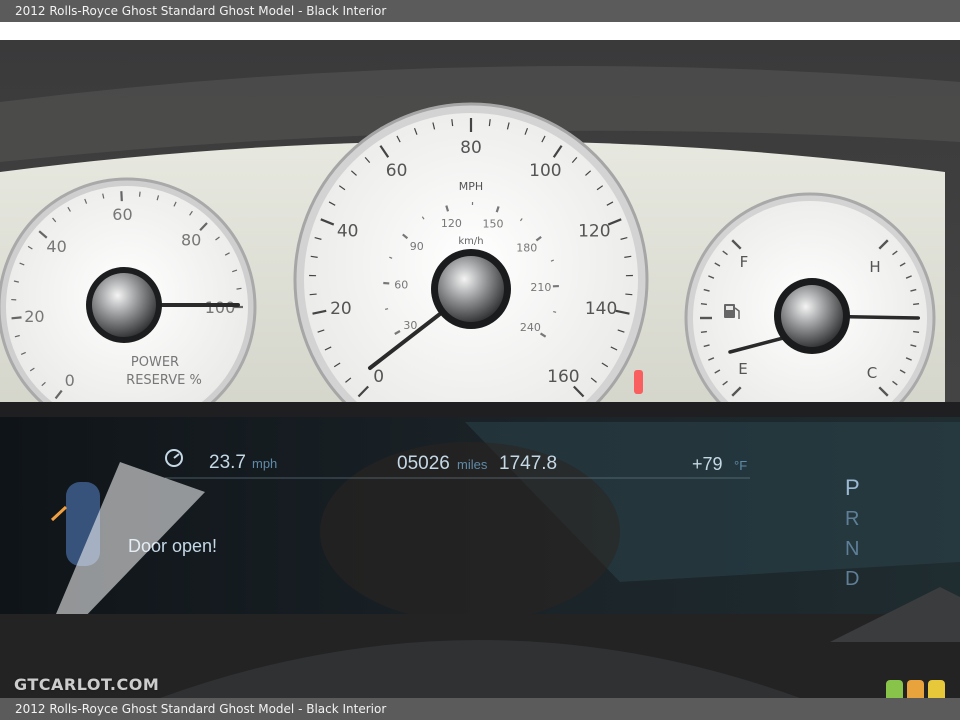  Describe the element at coordinates (601, 309) in the screenshot. I see `dial-label: 140` at that location.